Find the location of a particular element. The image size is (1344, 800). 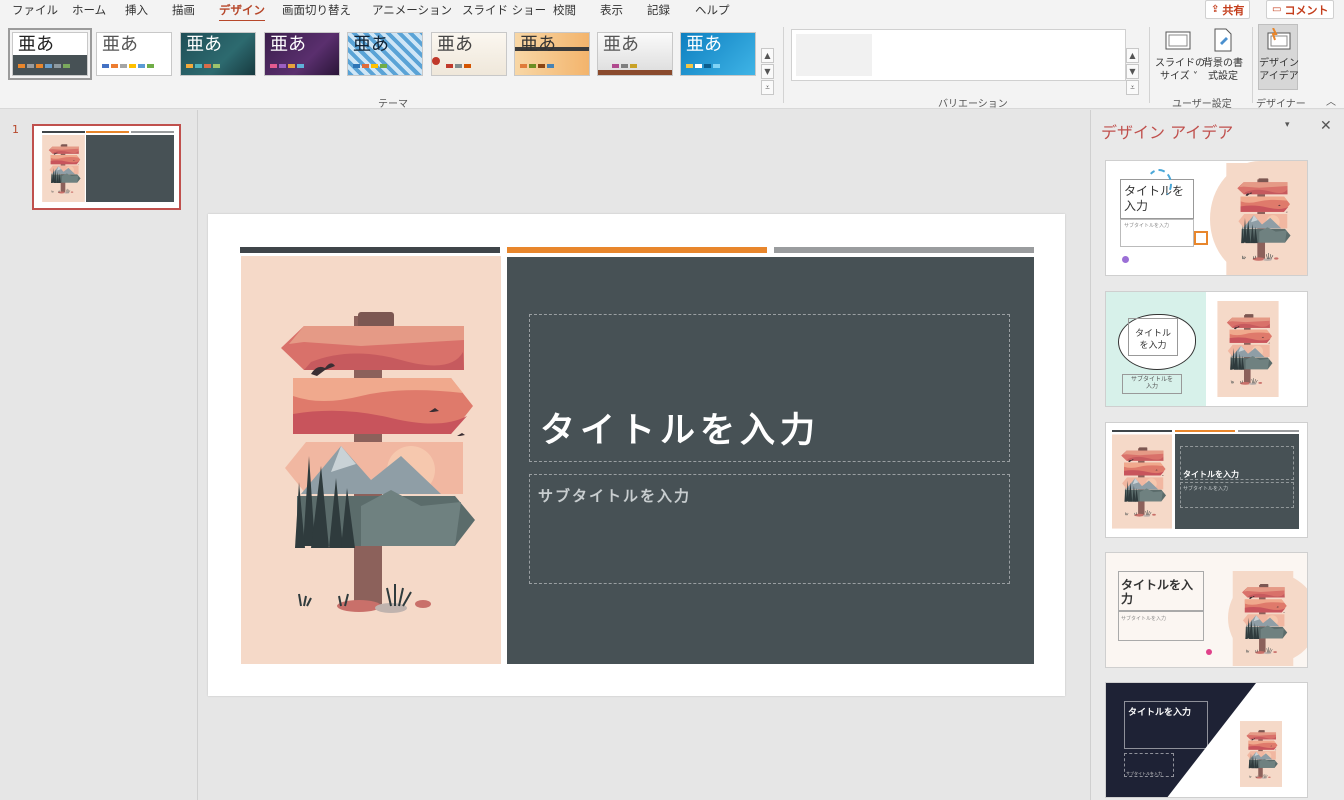

design-idea-1: タイトルを 入力 サブタイトルを入力 is located at coordinates (1206, 218).